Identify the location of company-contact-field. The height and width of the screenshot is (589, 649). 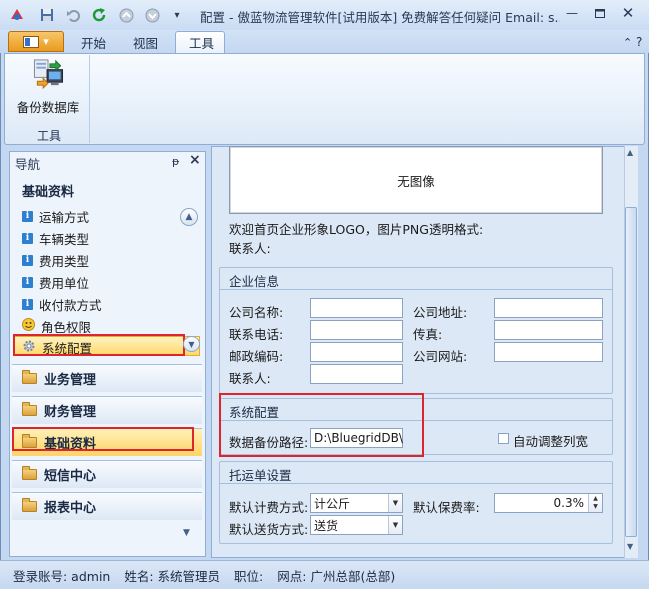
(356, 374).